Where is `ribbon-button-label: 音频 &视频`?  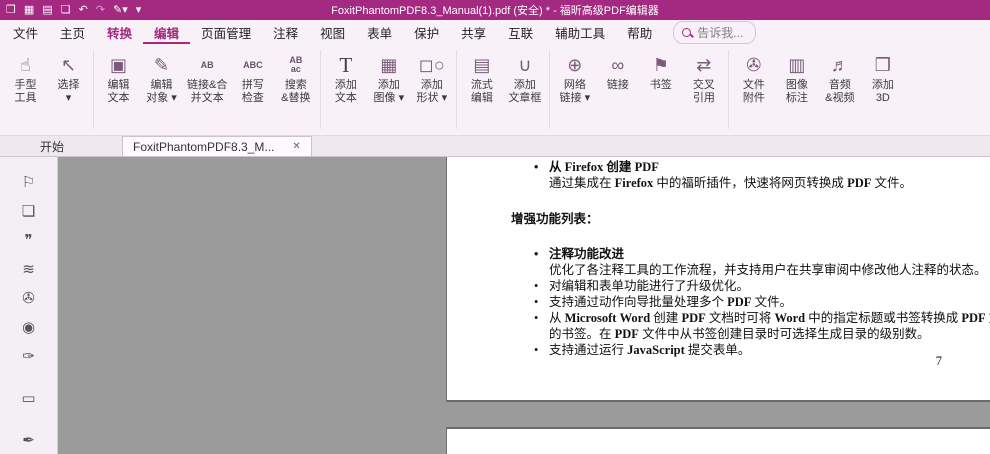 ribbon-button-label: 音频 &视频 is located at coordinates (840, 91).